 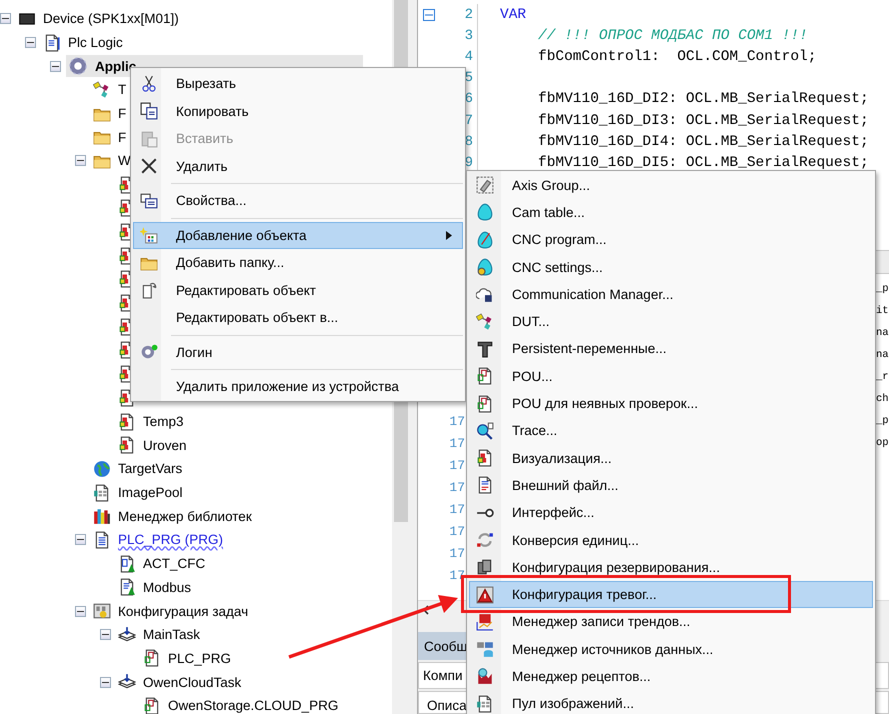 I want to click on code-line: VAR, so click(x=513, y=14).